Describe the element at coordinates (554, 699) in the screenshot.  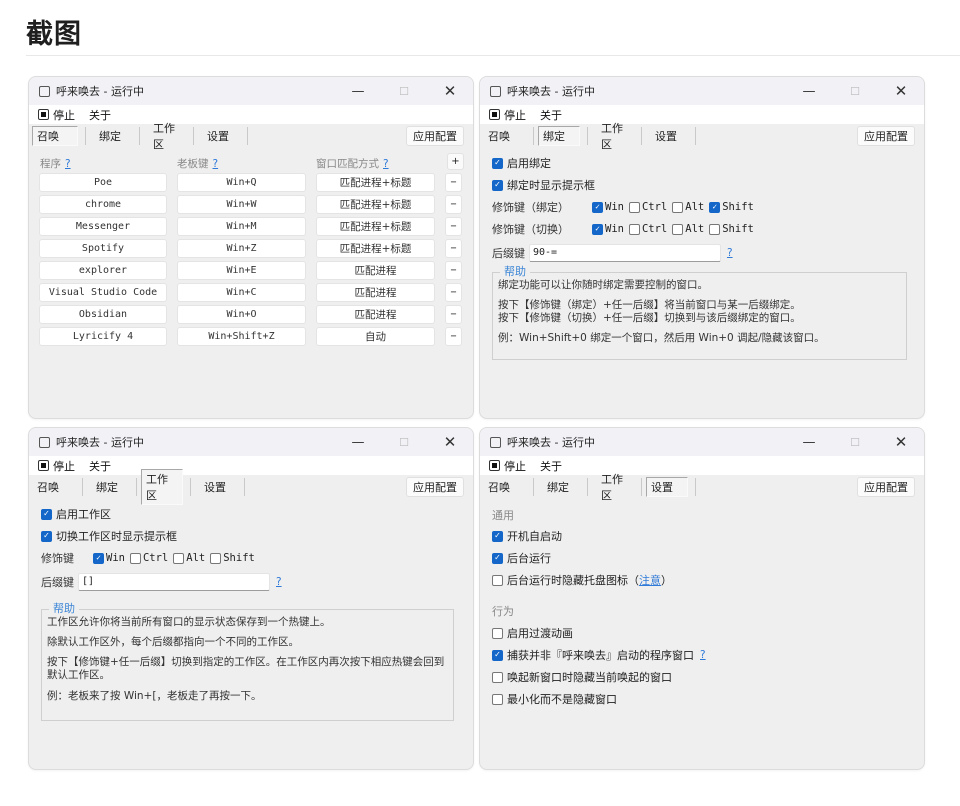
I see `minimize-instead-row: 最小化而不是隐藏窗口` at that location.